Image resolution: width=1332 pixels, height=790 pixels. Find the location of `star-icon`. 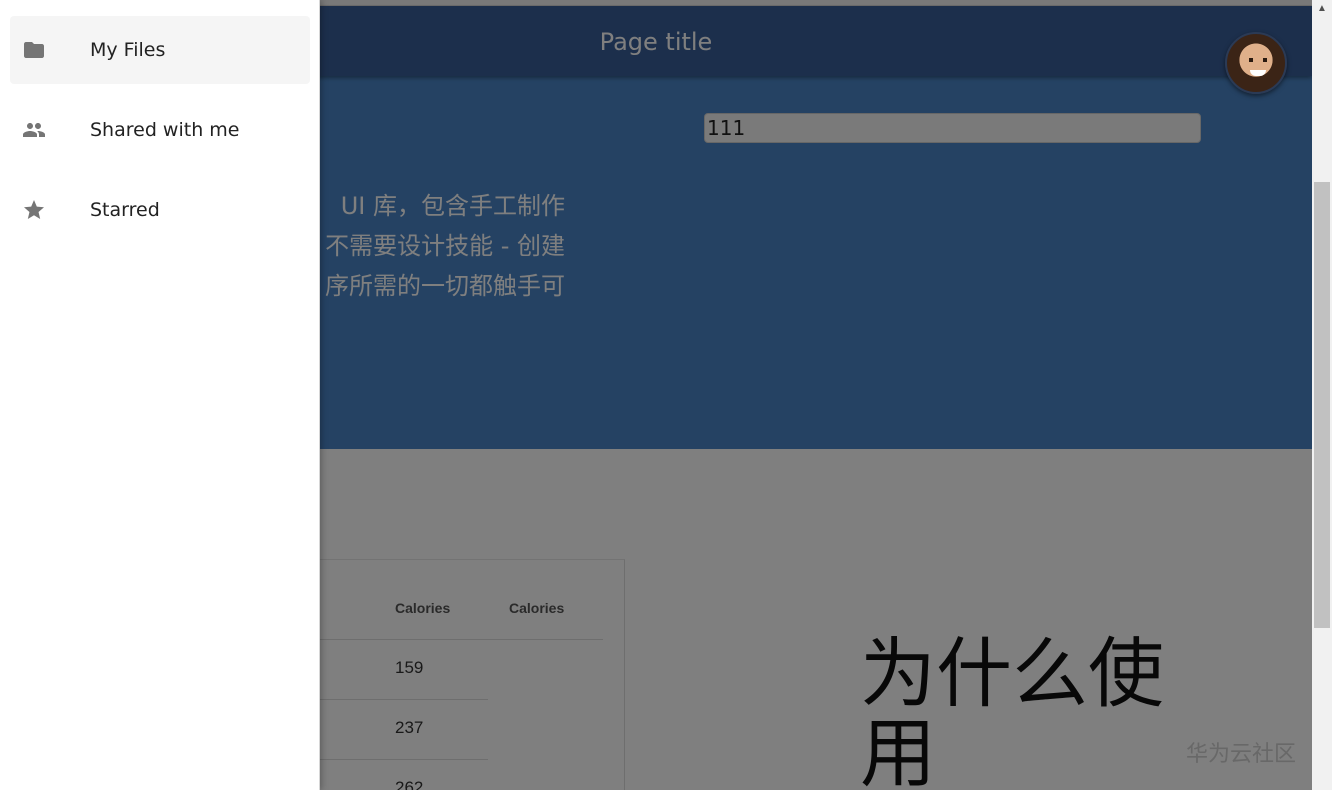

star-icon is located at coordinates (34, 209).